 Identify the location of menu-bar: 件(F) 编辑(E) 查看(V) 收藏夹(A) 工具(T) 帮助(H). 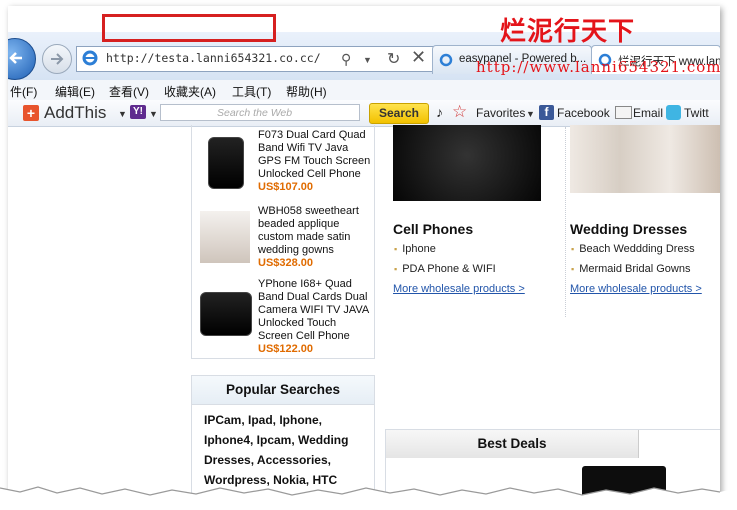
(364, 90).